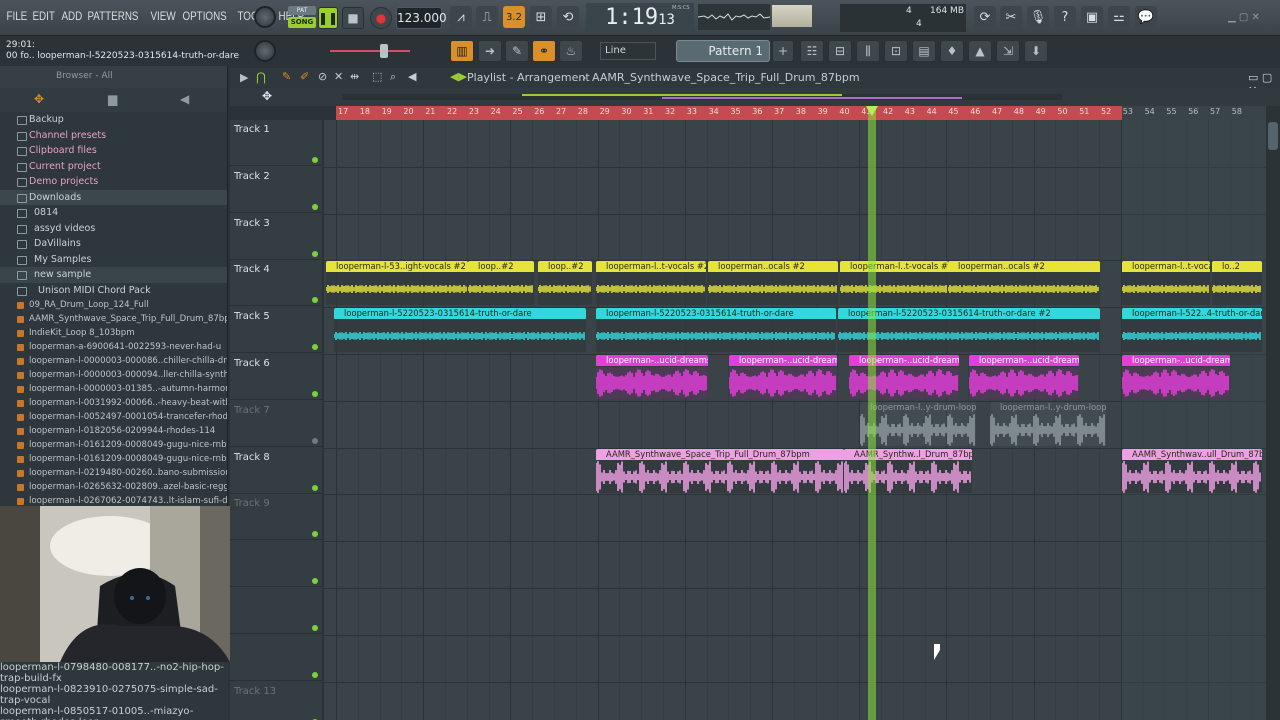  Describe the element at coordinates (276, 424) in the screenshot. I see `track-header: Track 7` at that location.